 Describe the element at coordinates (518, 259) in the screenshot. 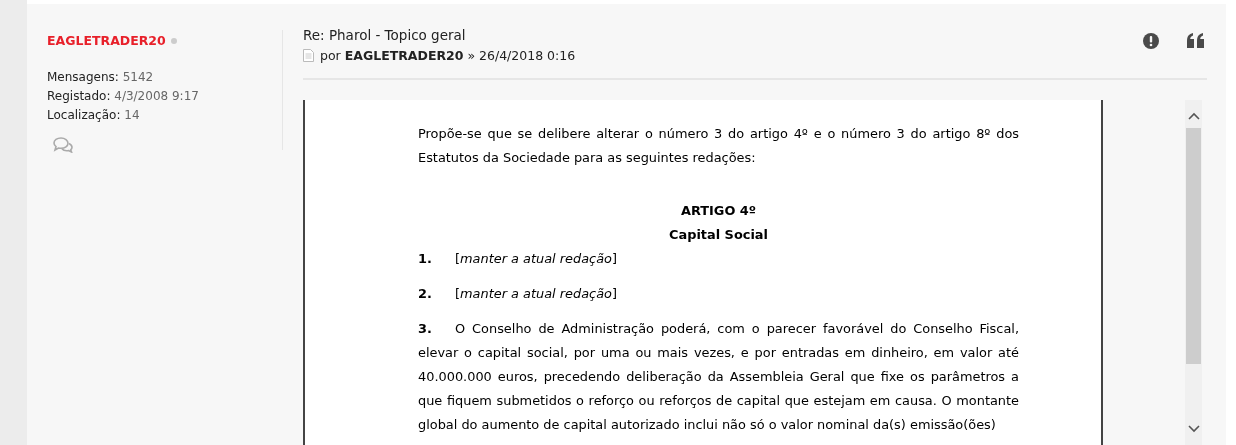

I see `list-item: 1. [manter a atual redação]` at that location.